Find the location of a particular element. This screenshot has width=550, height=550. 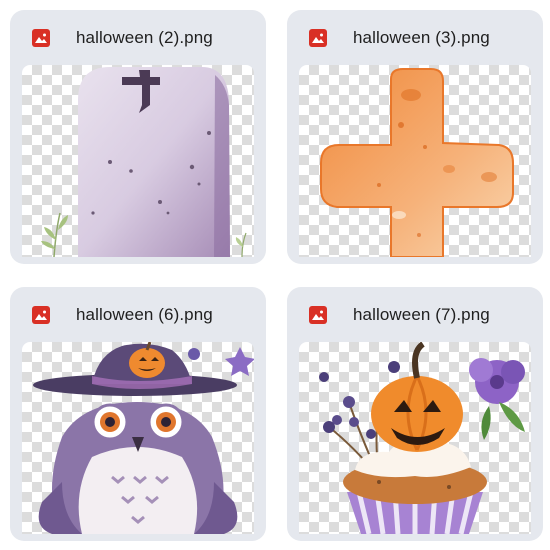

file-name: halloween (3).png is located at coordinates (421, 37).